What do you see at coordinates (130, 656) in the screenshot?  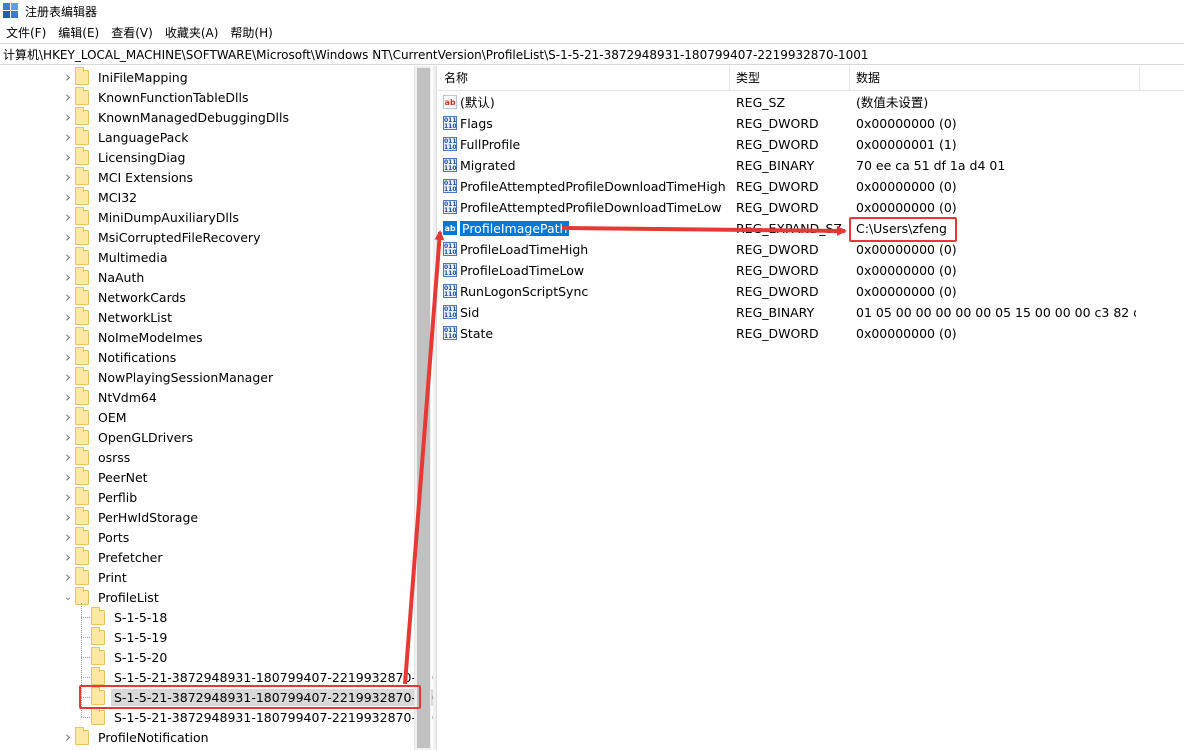 I see `tree-item-sid: S-1-5-20` at bounding box center [130, 656].